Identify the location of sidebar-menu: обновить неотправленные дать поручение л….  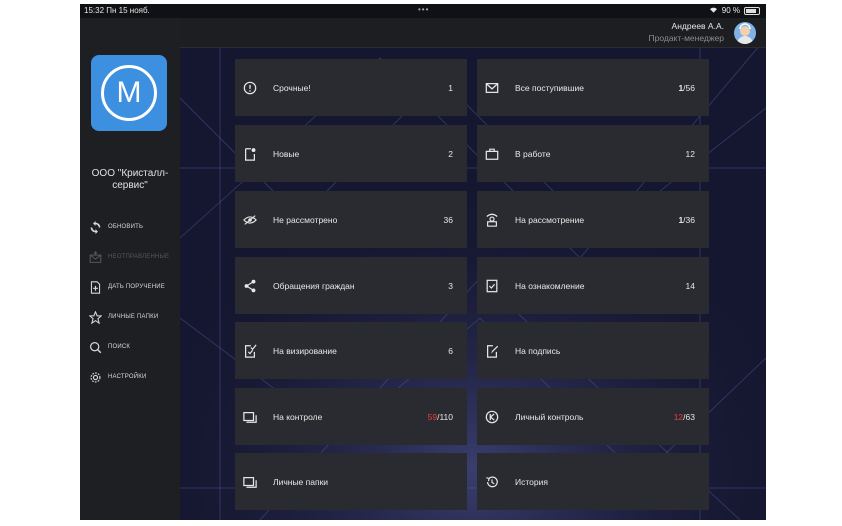
(134, 302).